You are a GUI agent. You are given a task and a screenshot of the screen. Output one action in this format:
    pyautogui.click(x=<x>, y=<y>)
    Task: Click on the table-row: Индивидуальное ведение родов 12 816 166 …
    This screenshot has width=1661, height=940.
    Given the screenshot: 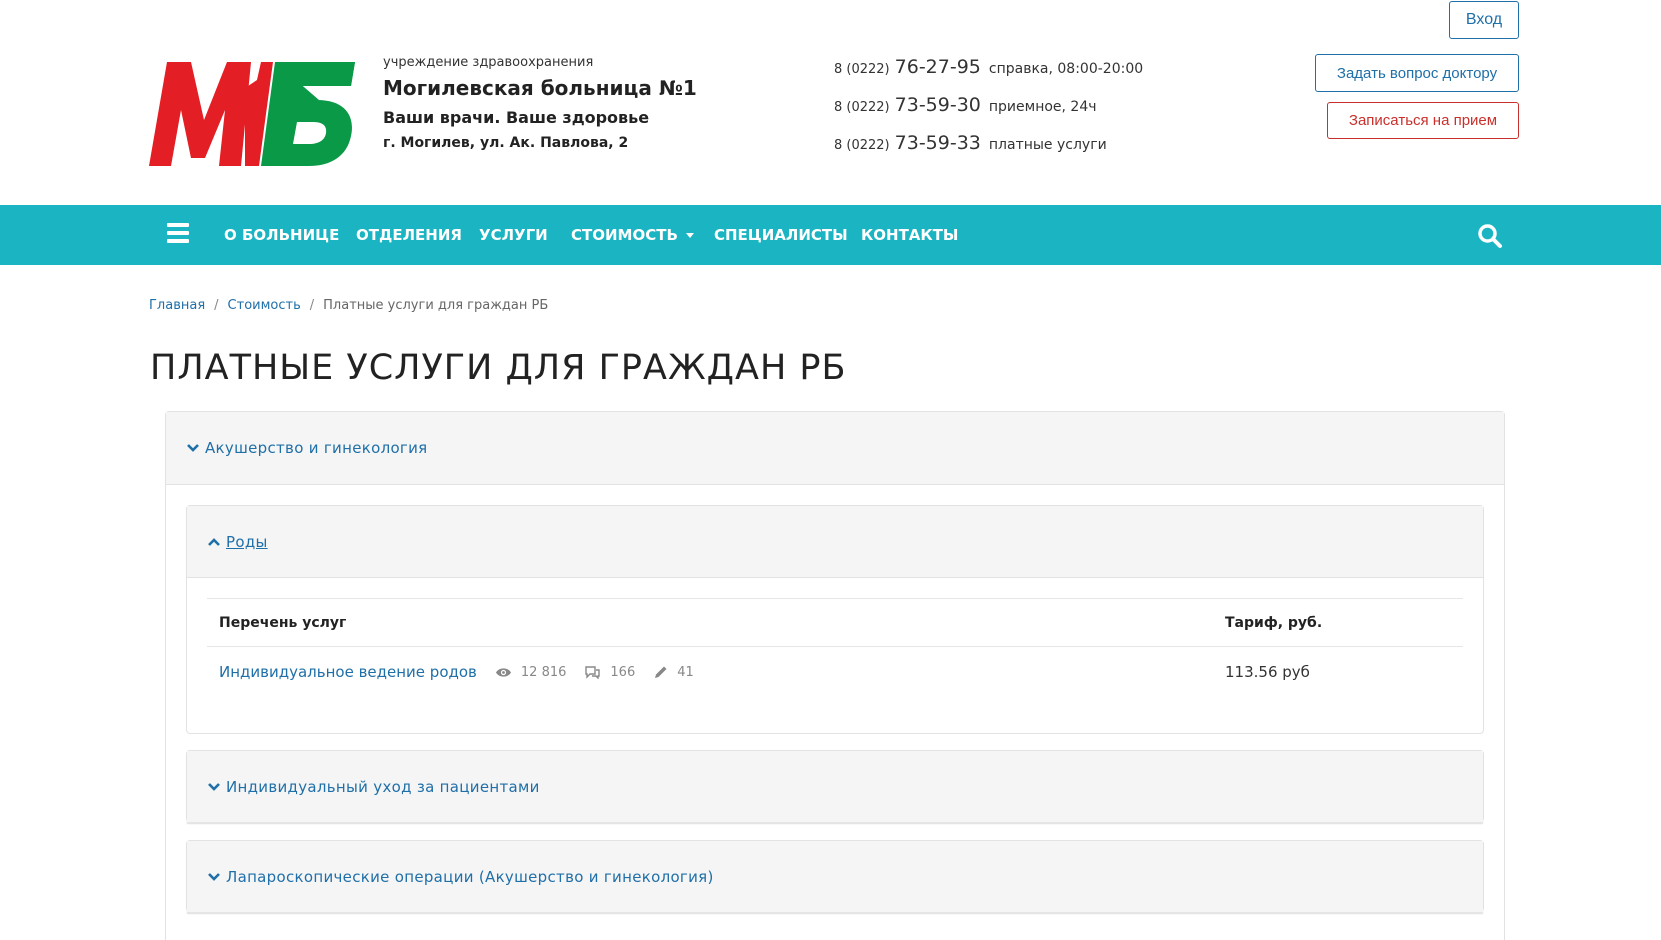 What is the action you would take?
    pyautogui.click(x=835, y=672)
    